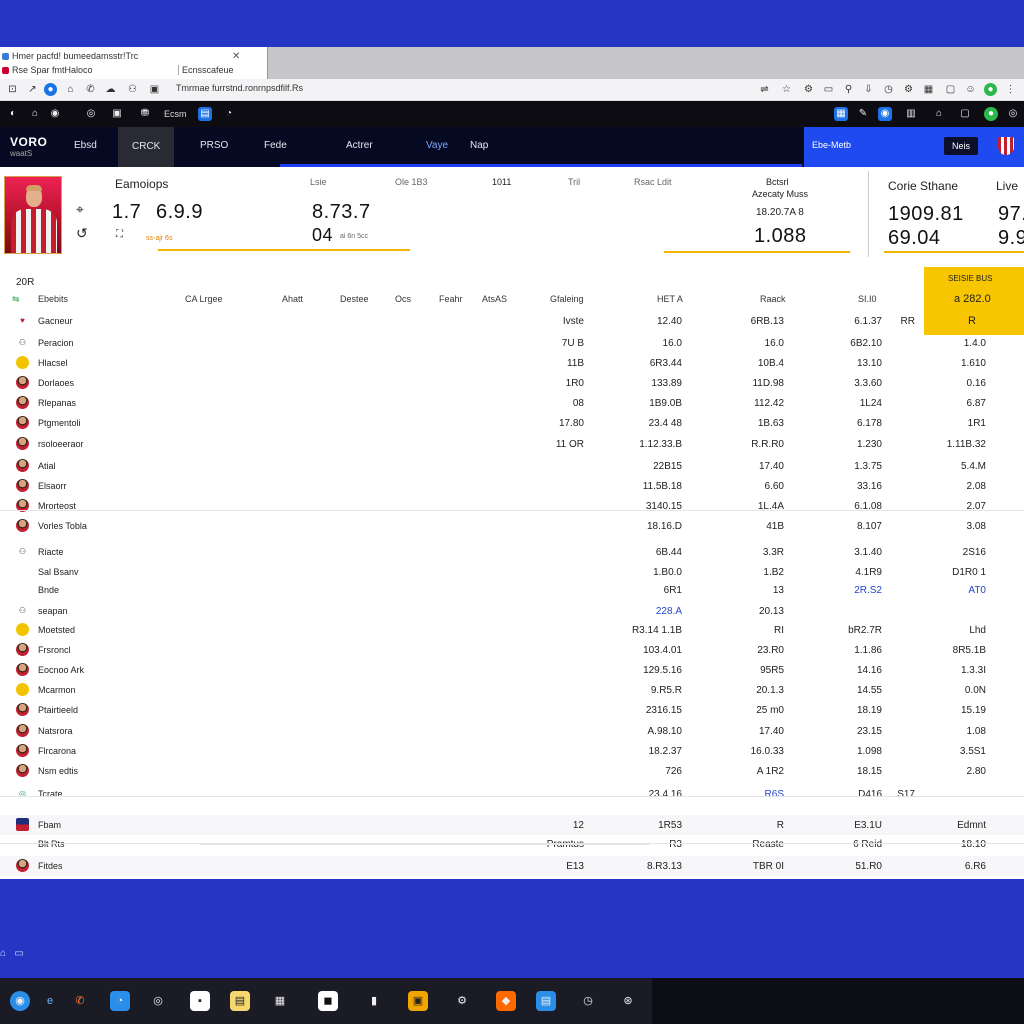 Image resolution: width=1024 pixels, height=1024 pixels. Describe the element at coordinates (56, 630) in the screenshot. I see `row-name: Moetsted` at that location.